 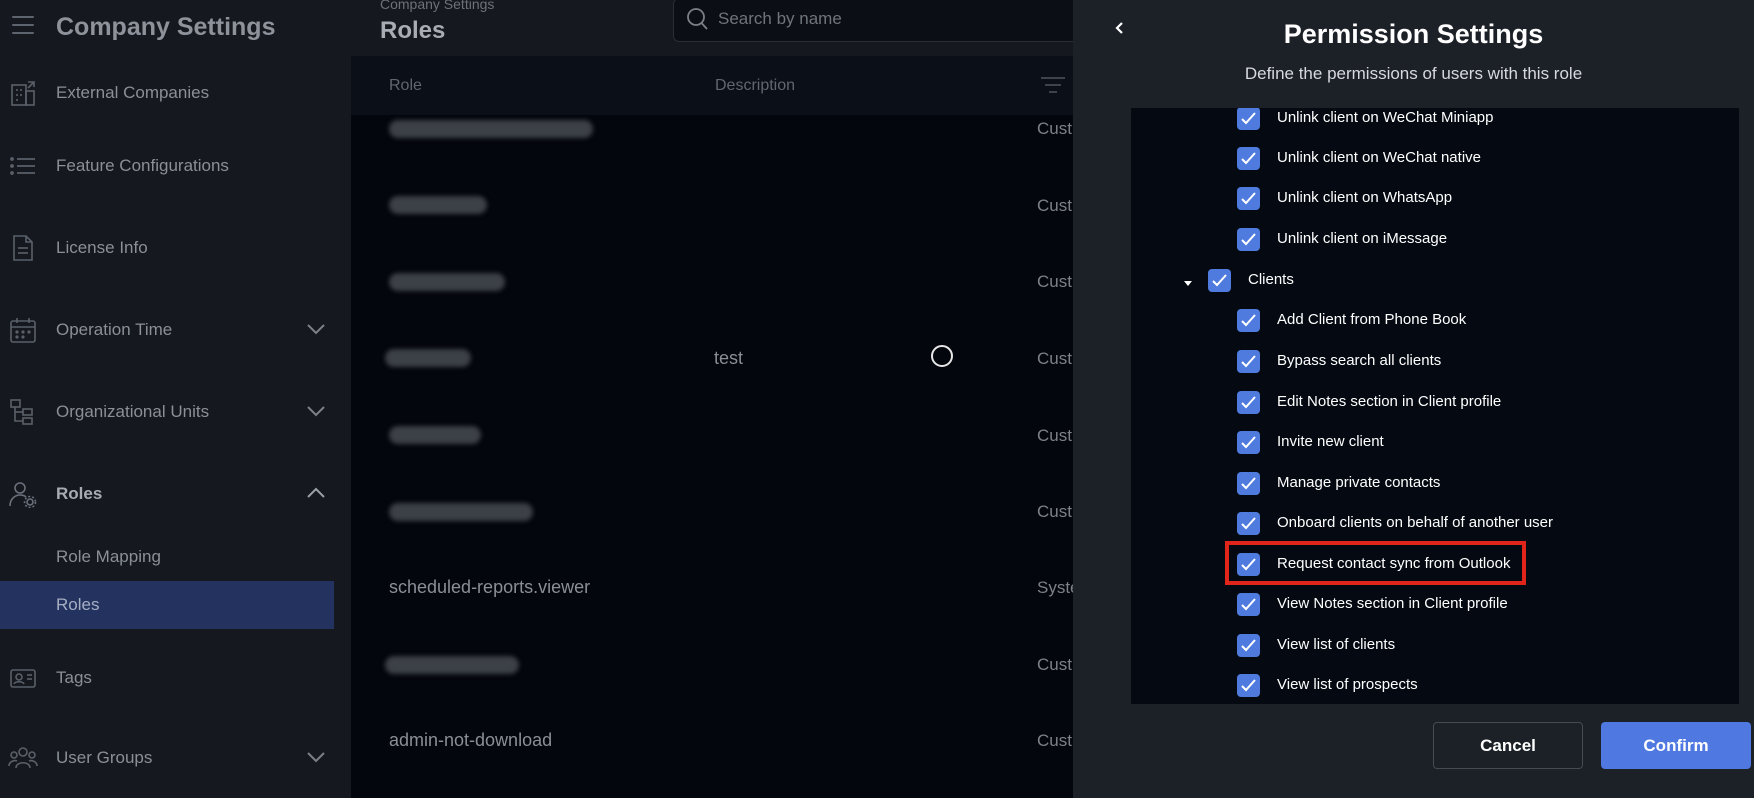 What do you see at coordinates (23, 494) in the screenshot?
I see `user-gear-icon` at bounding box center [23, 494].